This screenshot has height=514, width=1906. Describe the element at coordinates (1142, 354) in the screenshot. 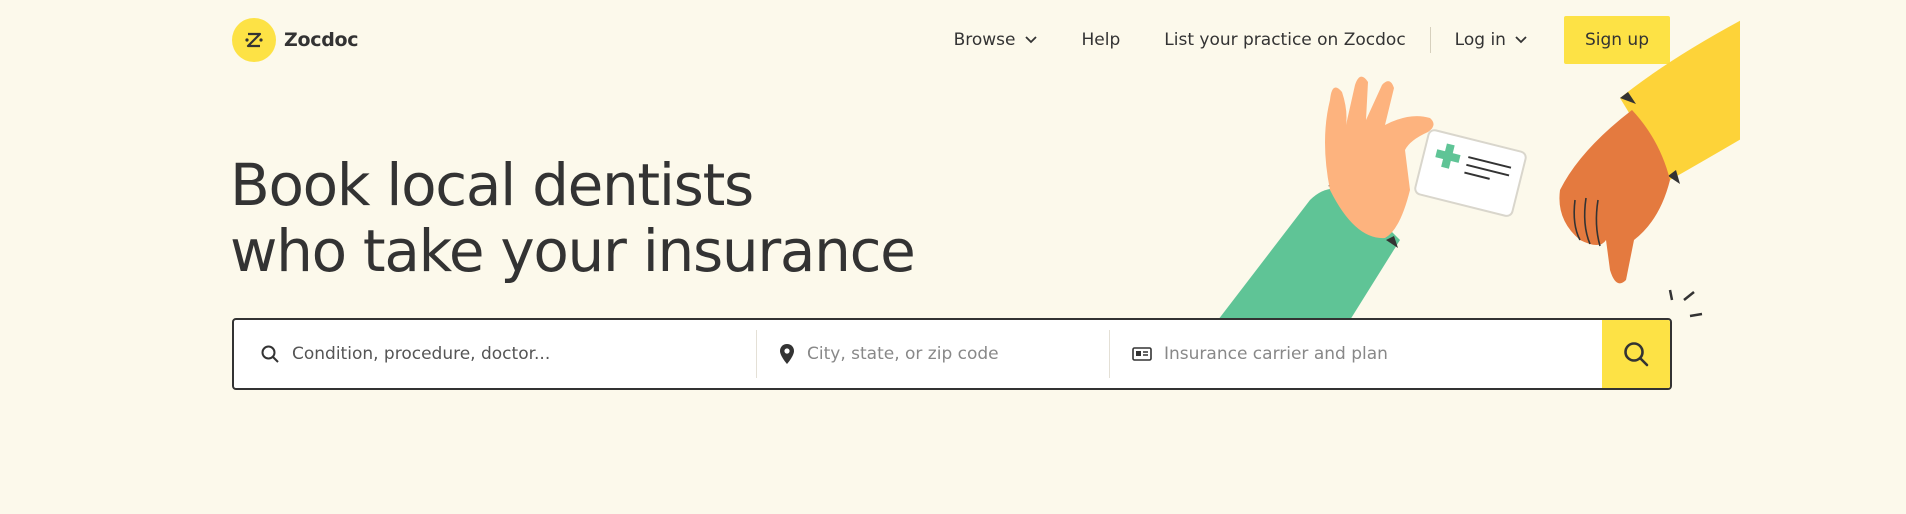

I see `insurance-card-icon` at that location.